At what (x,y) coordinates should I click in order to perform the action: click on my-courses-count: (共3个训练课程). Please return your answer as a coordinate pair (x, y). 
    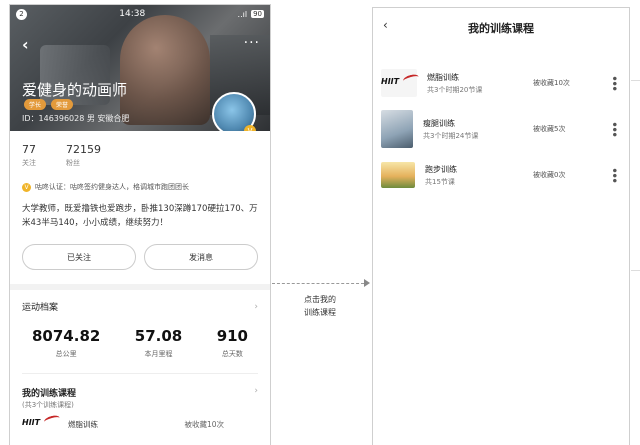
    Looking at the image, I should click on (48, 405).